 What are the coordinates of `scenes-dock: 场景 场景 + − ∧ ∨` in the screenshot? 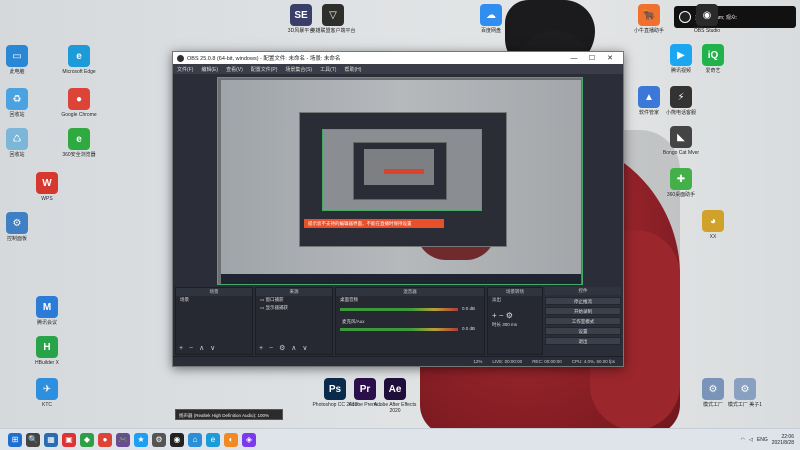 It's located at (214, 321).